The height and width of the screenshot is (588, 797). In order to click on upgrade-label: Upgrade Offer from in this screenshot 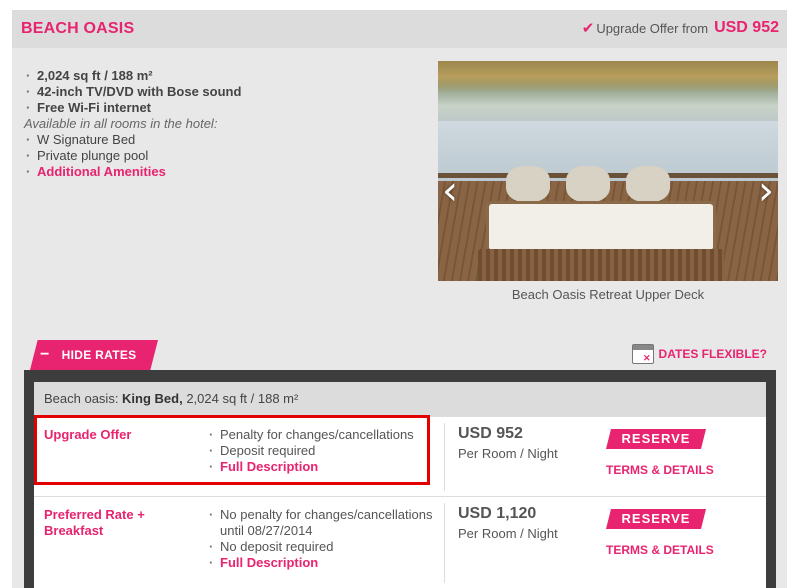, I will do `click(652, 28)`.